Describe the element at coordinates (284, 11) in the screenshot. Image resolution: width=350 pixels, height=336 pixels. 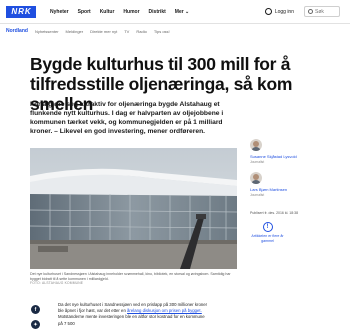
I see `login-label: Logg inn` at that location.